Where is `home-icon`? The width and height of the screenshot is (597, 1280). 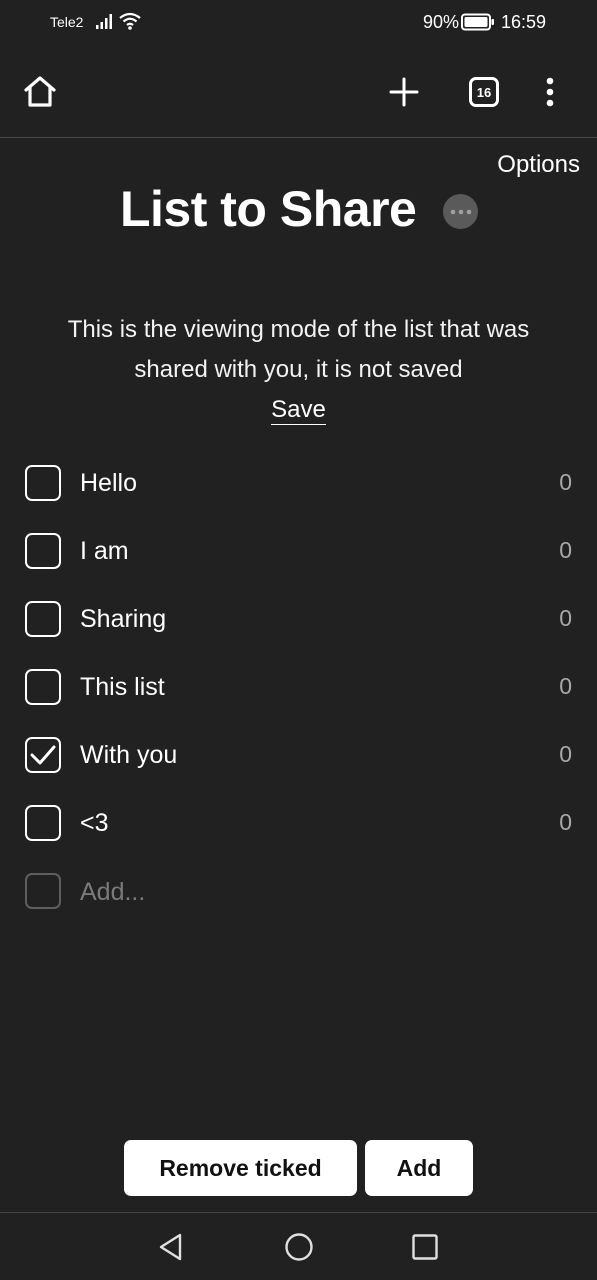 home-icon is located at coordinates (40, 91).